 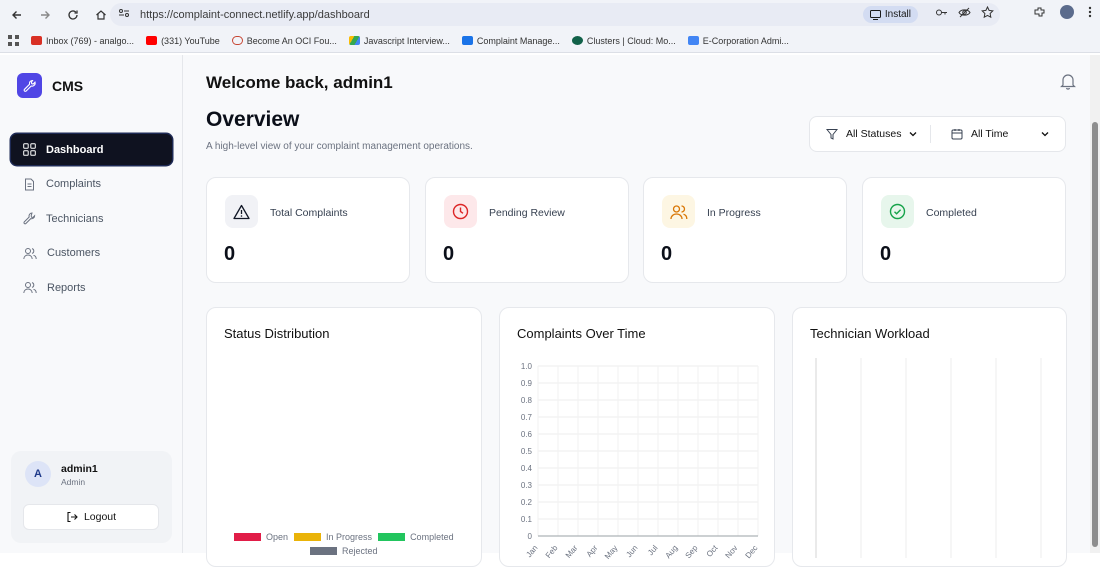 I want to click on bookmark-label: (331) YouTube, so click(x=190, y=40).